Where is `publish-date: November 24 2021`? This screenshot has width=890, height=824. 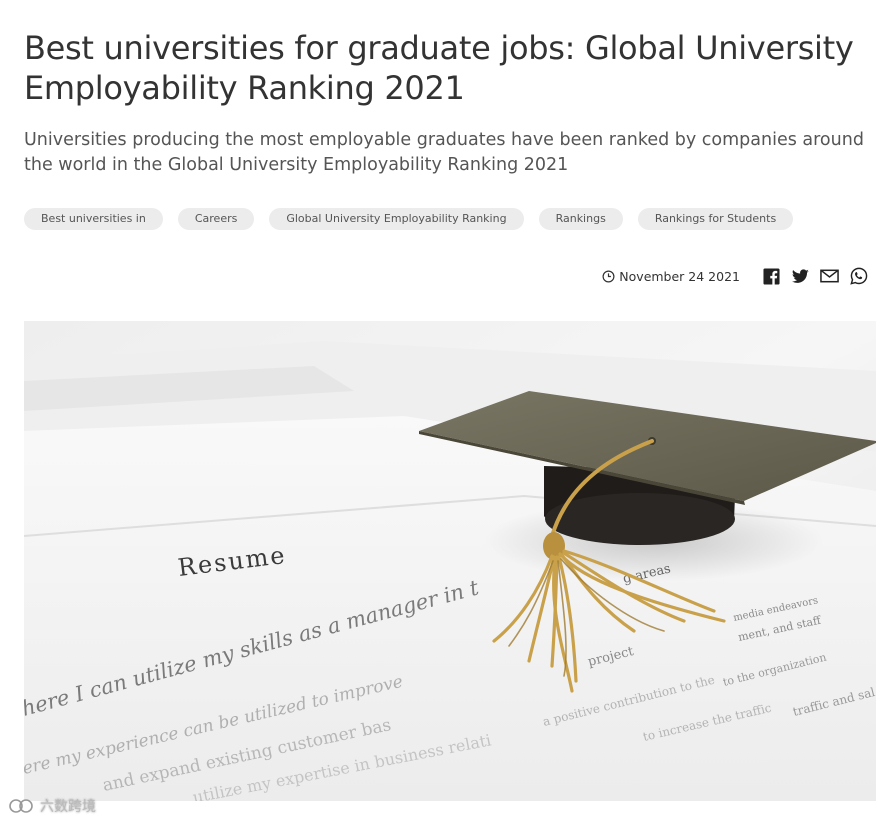
publish-date: November 24 2021 is located at coordinates (671, 276).